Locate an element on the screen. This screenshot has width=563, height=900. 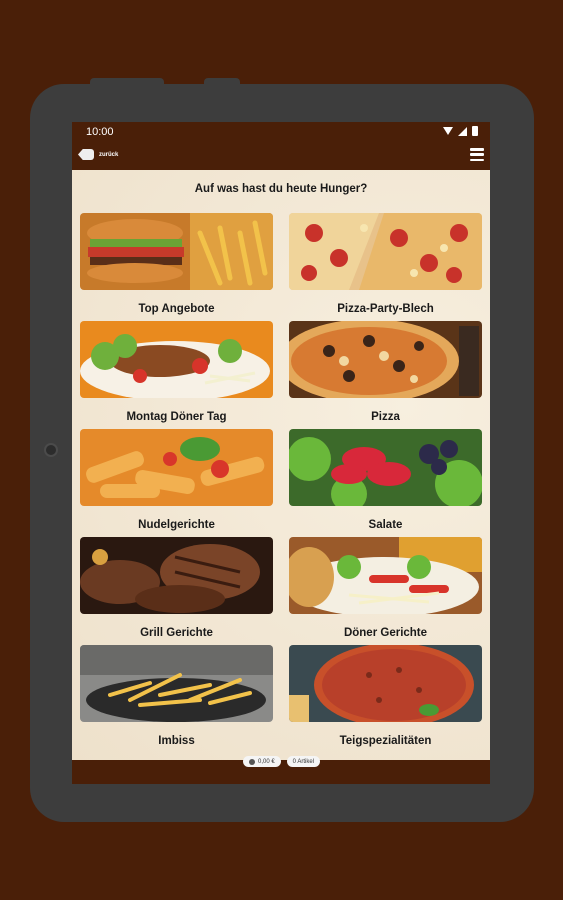
back-arrow-icon is located at coordinates (86, 154).